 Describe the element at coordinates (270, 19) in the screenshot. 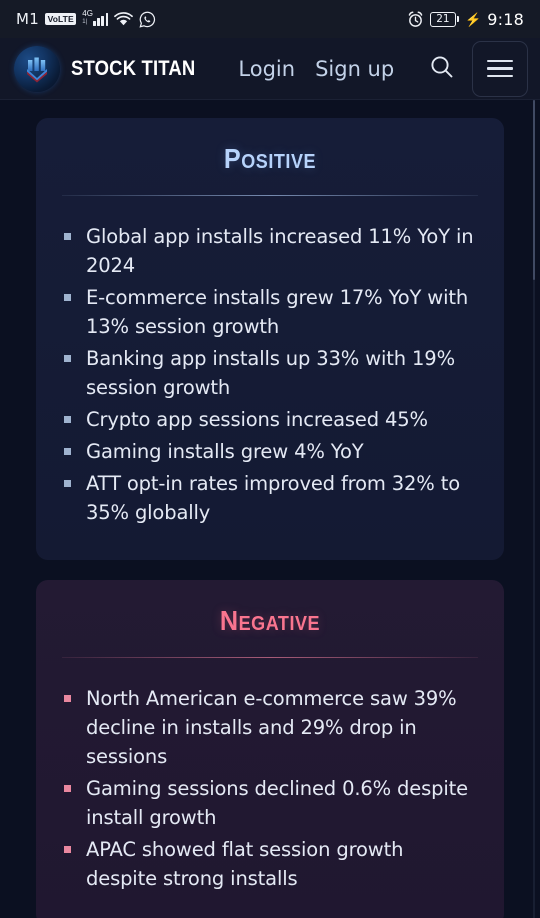

I see `status-bar: M1 VoLTE 4G 1| 21 ⚡ 9:18` at that location.